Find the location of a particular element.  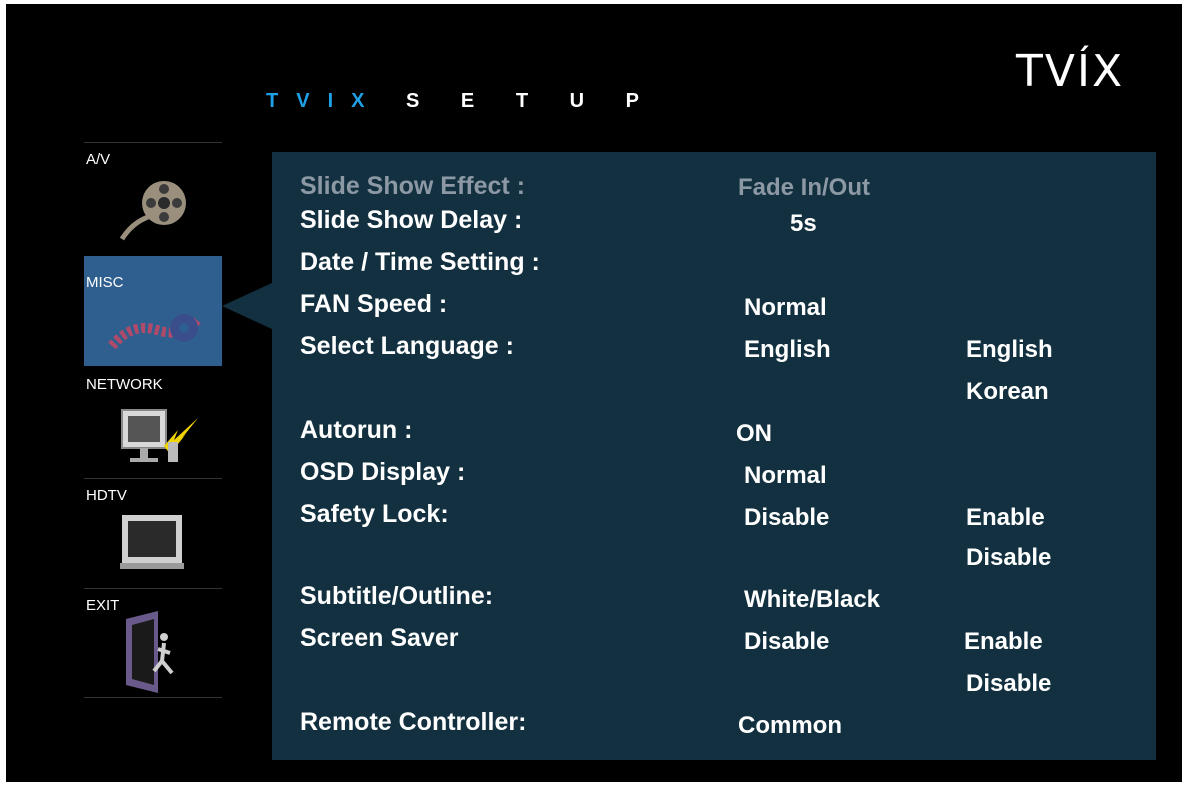

sidebar-item-av: A/V is located at coordinates (153, 197).